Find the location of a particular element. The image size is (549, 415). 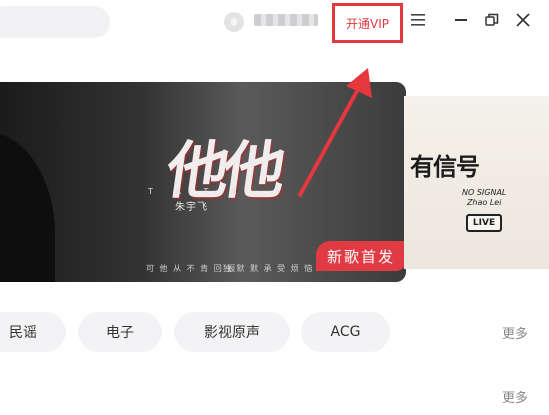

restore-icon is located at coordinates (492, 20).